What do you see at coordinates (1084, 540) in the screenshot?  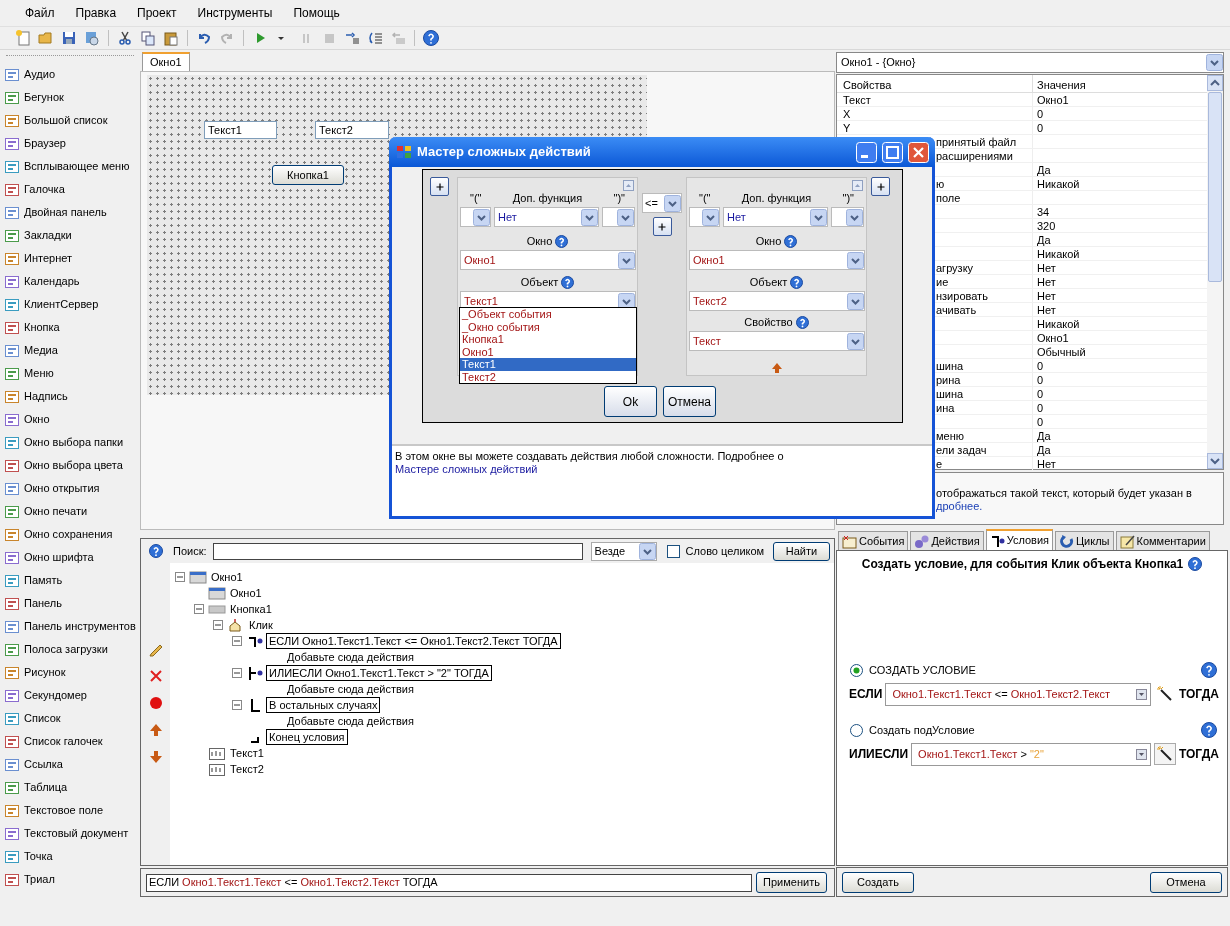 I see `tab: Циклы` at bounding box center [1084, 540].